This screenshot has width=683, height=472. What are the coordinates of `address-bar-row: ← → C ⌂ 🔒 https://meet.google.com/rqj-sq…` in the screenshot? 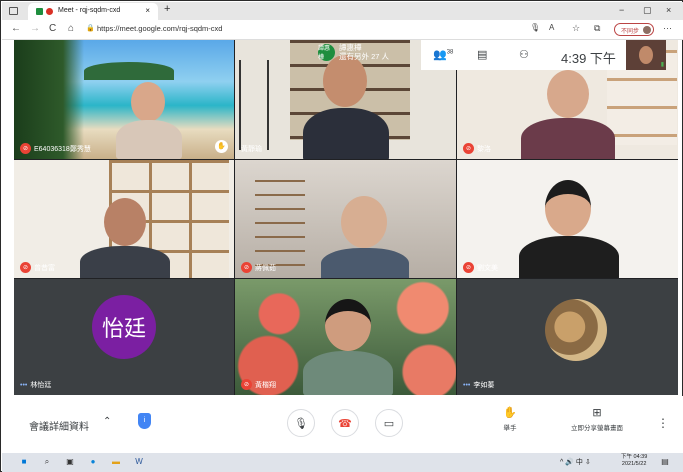 It's located at (342, 30).